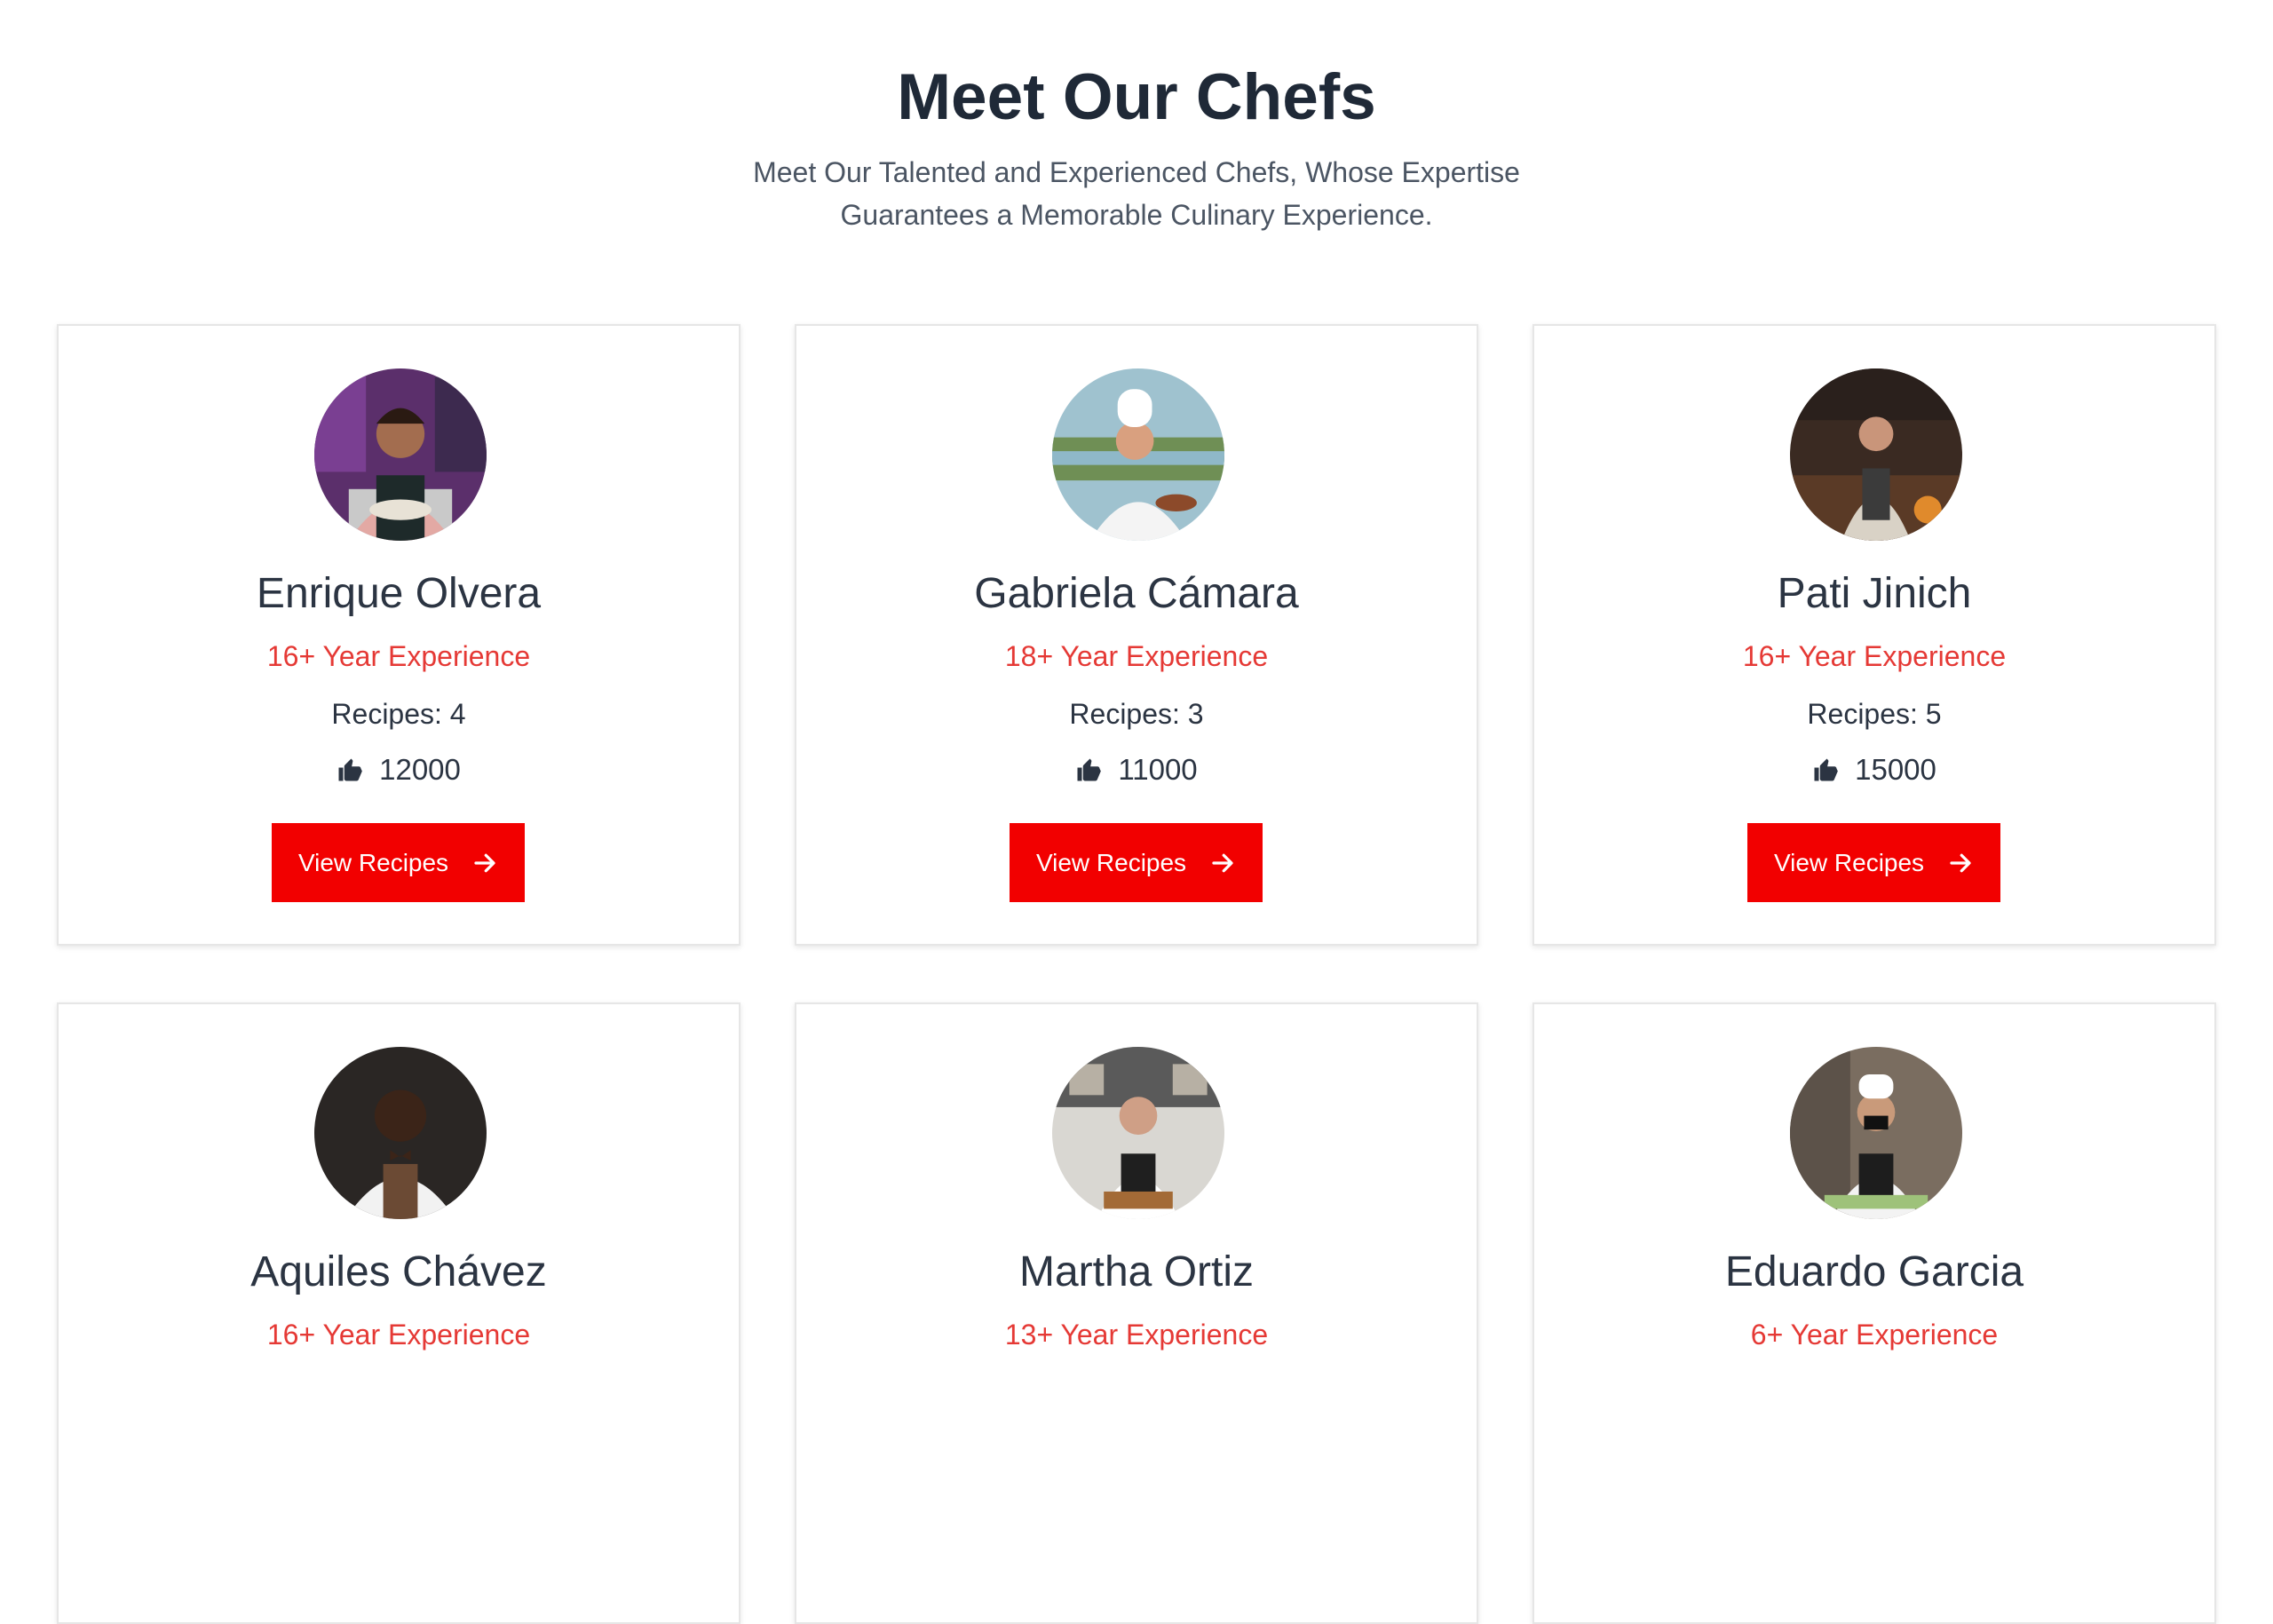 This screenshot has width=2273, height=1624. What do you see at coordinates (1874, 1271) in the screenshot?
I see `chef-name: Eduardo Garcia` at bounding box center [1874, 1271].